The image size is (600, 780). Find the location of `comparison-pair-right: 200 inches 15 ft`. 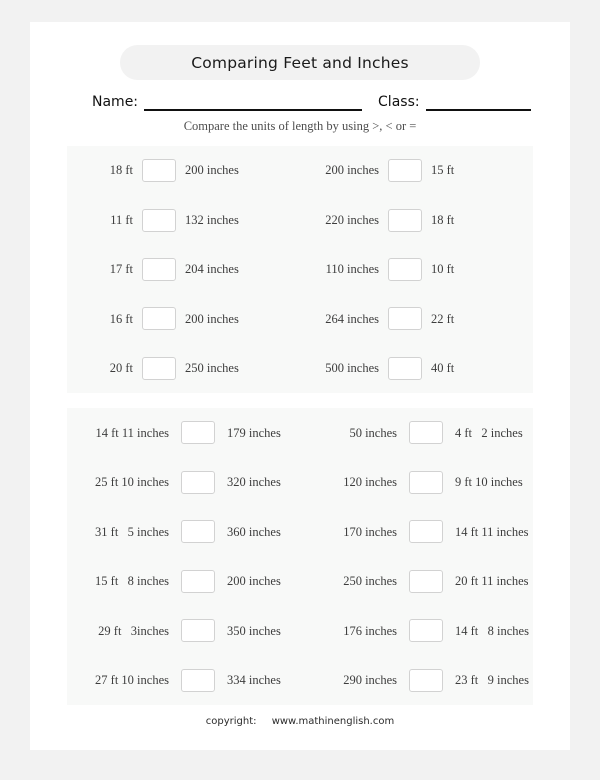

comparison-pair-right: 200 inches 15 ft is located at coordinates (397, 171).